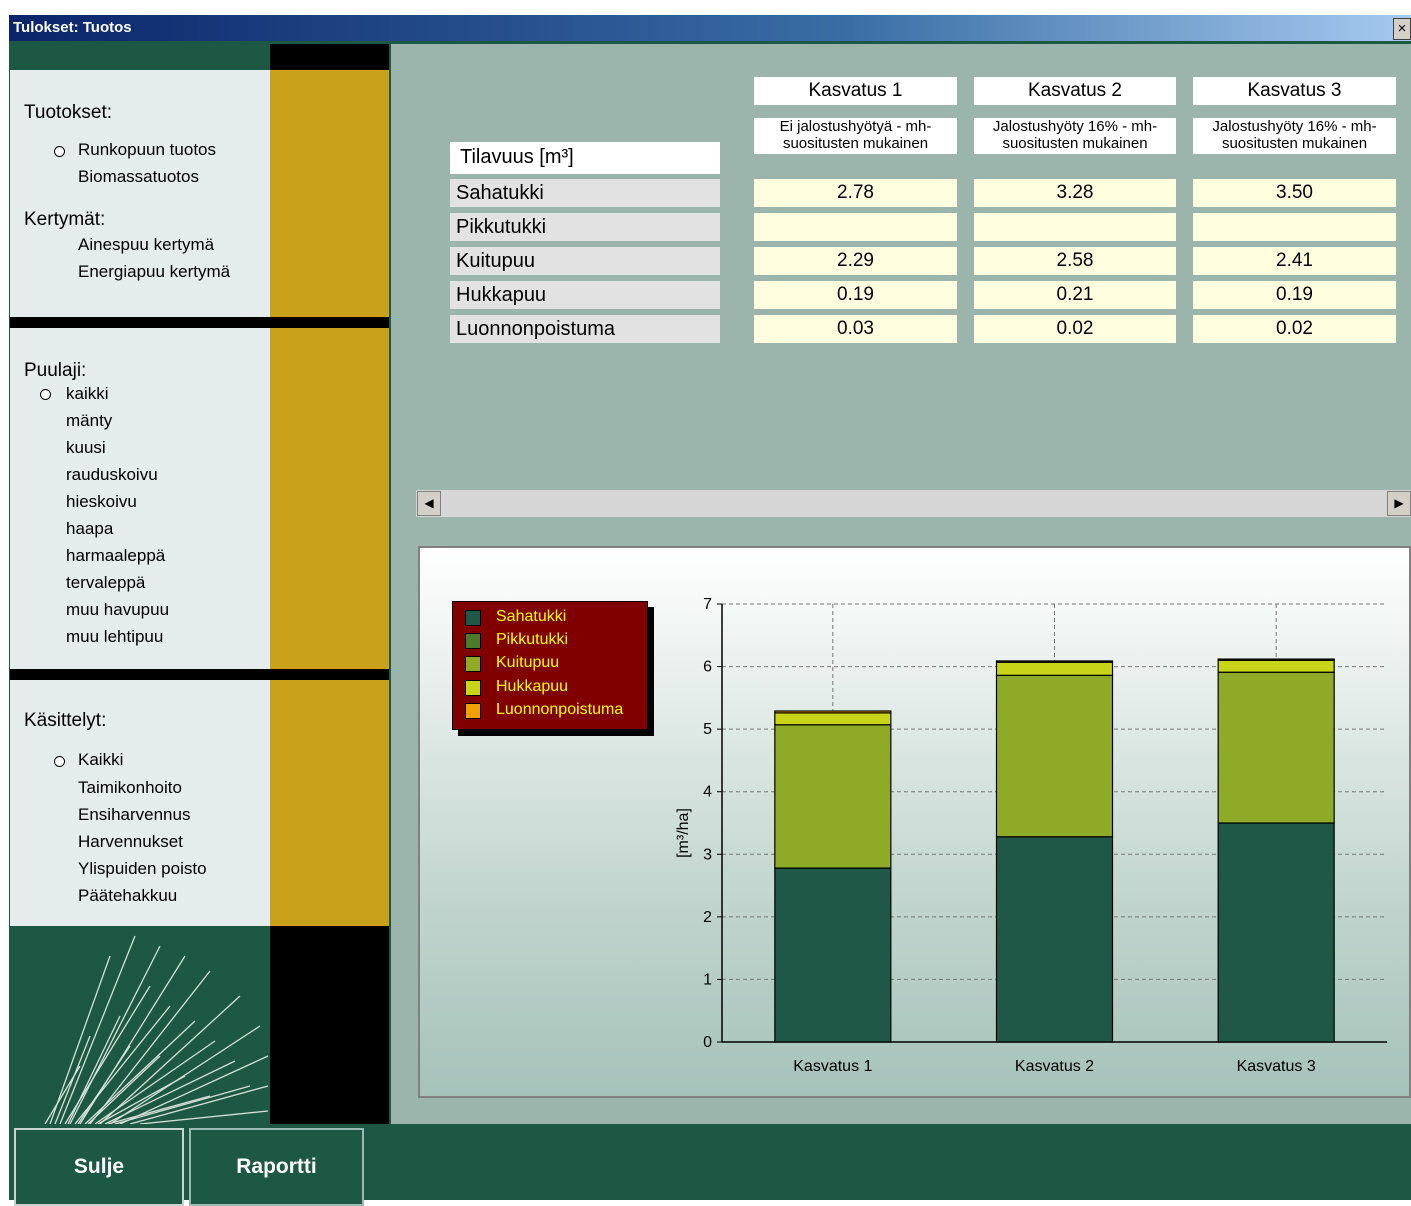 Image resolution: width=1411 pixels, height=1206 pixels. Describe the element at coordinates (329, 57) in the screenshot. I see `sidebar-stripe-top` at that location.